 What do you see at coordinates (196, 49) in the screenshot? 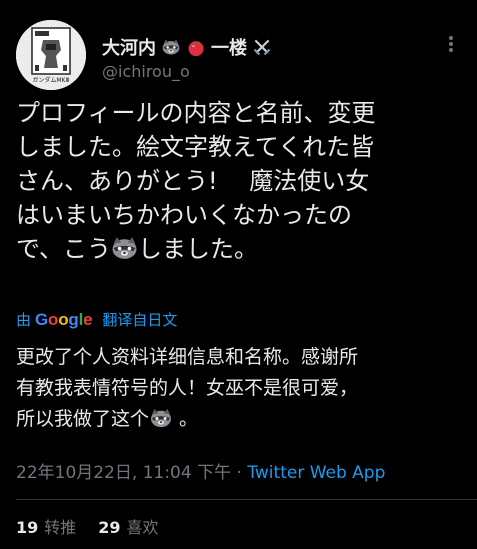
I see `tomato-icon` at bounding box center [196, 49].